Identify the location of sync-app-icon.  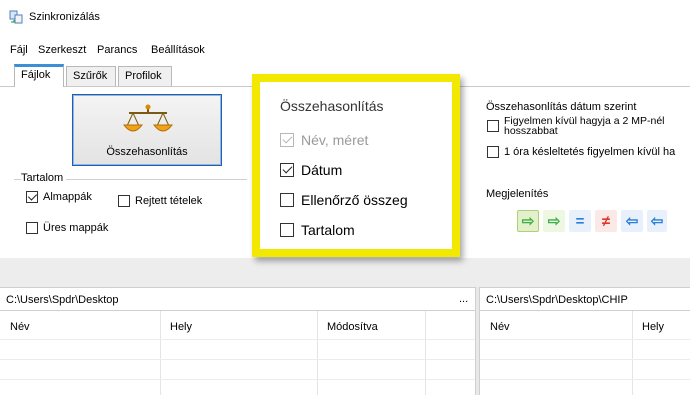
(16, 17).